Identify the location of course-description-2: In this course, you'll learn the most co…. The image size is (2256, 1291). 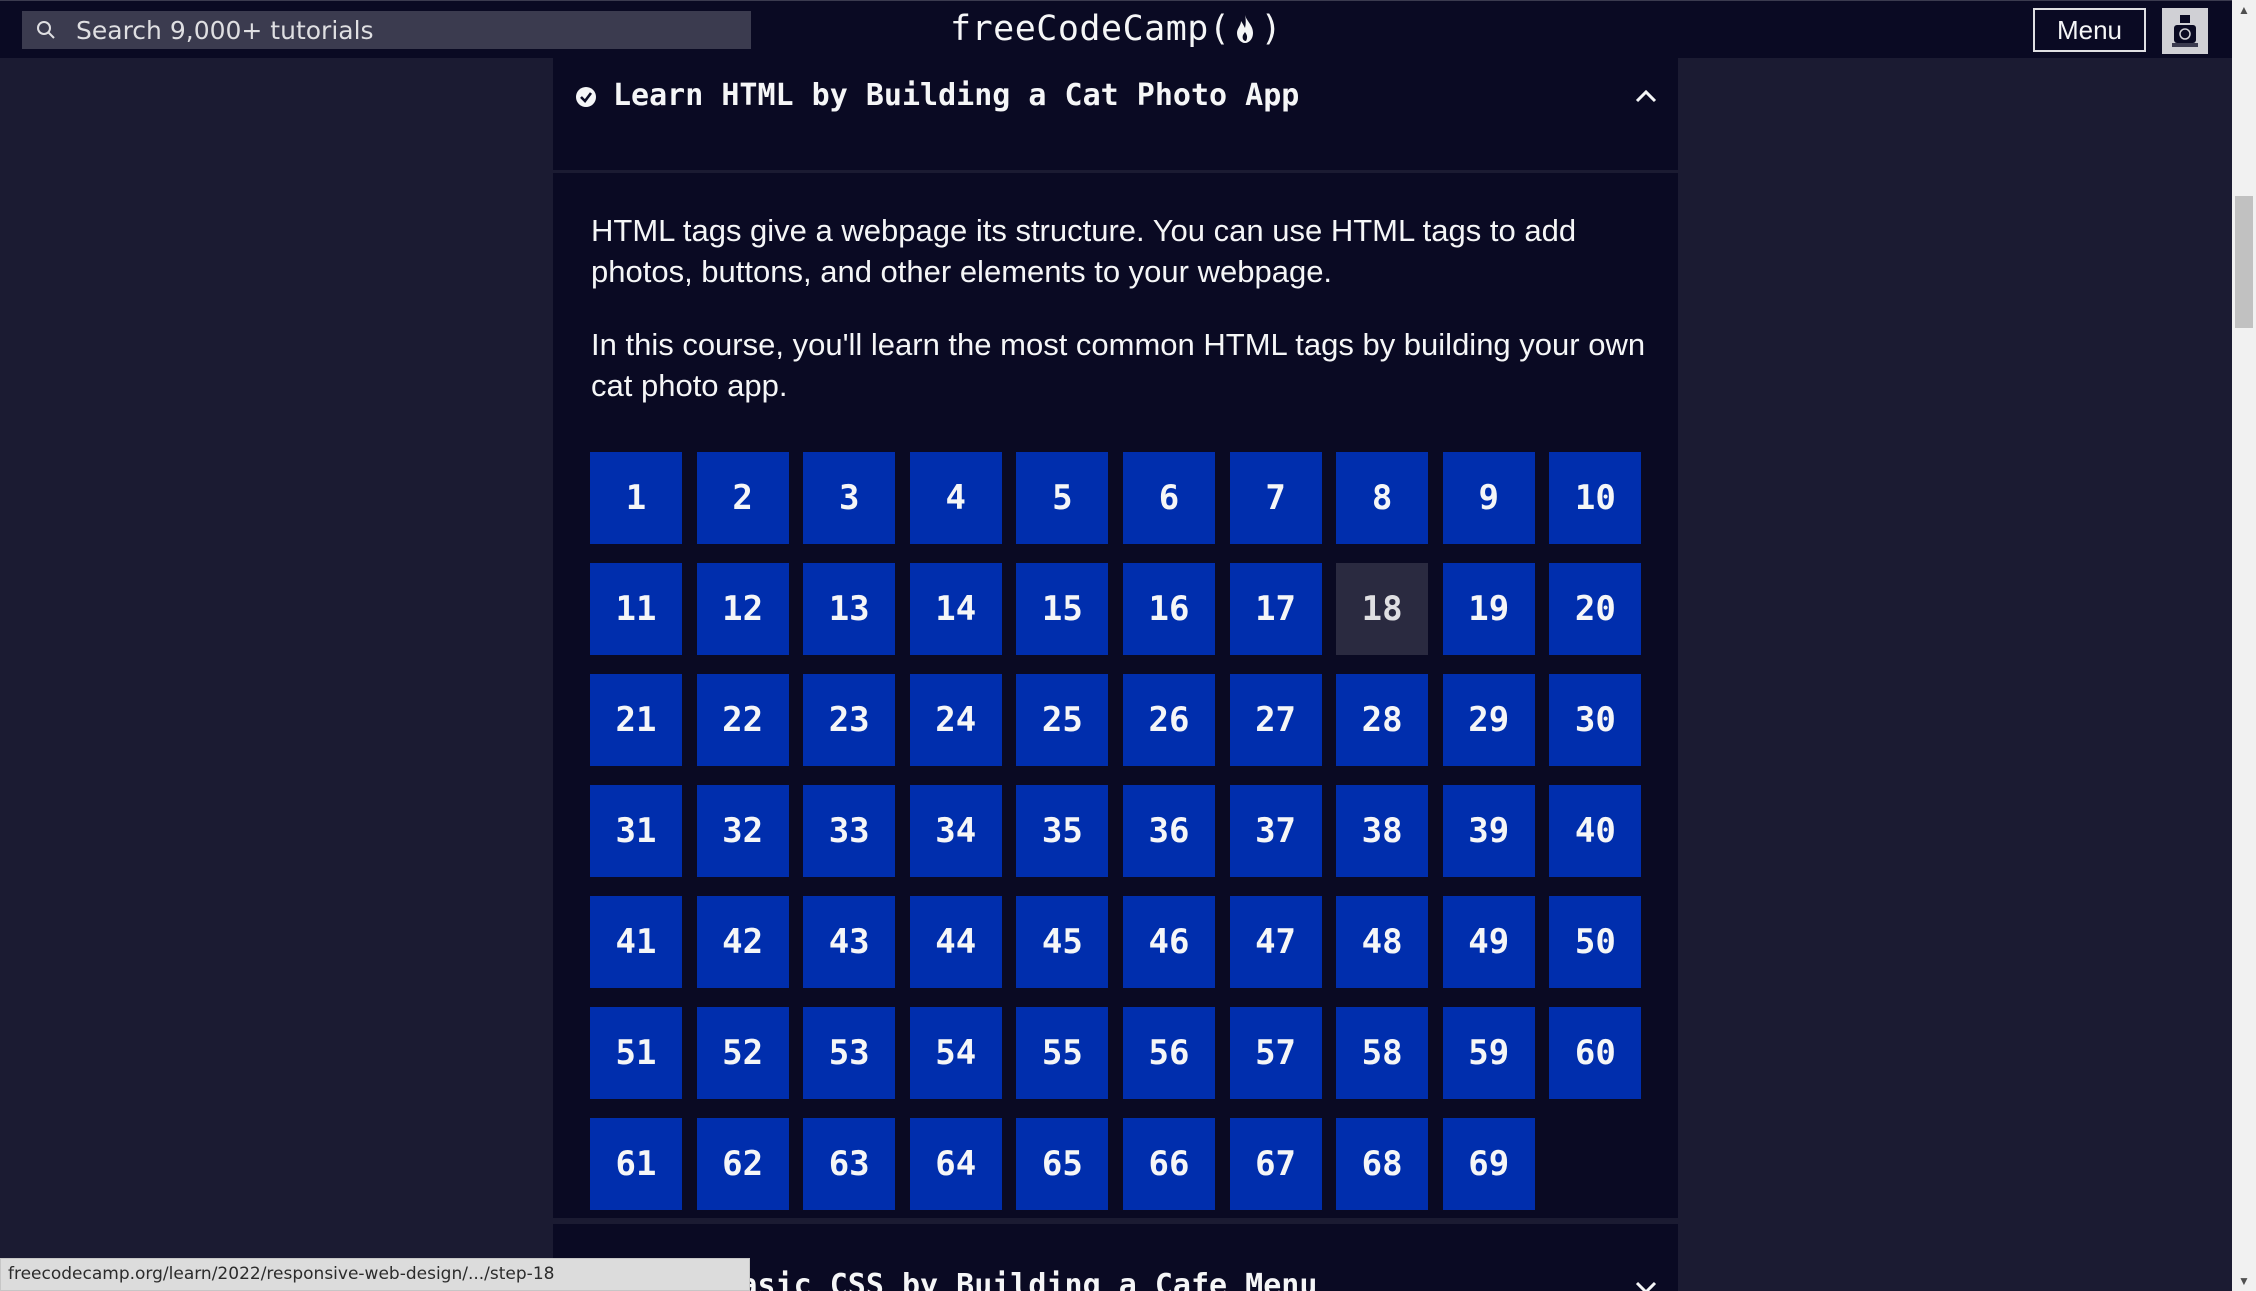
(1118, 365).